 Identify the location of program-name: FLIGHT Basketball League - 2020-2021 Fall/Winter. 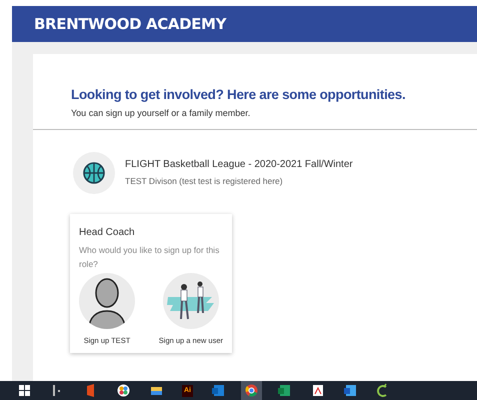
(239, 165).